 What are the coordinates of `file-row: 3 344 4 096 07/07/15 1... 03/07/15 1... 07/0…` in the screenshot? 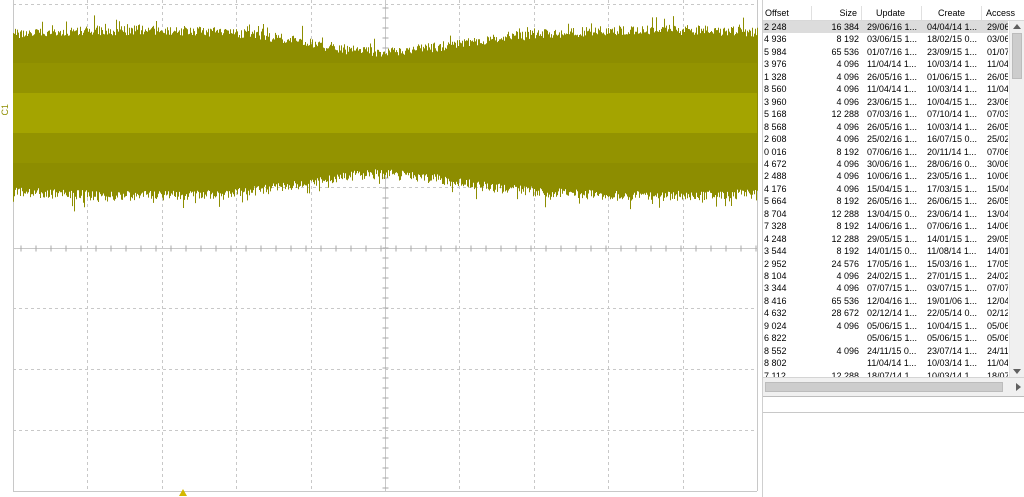 It's located at (885, 288).